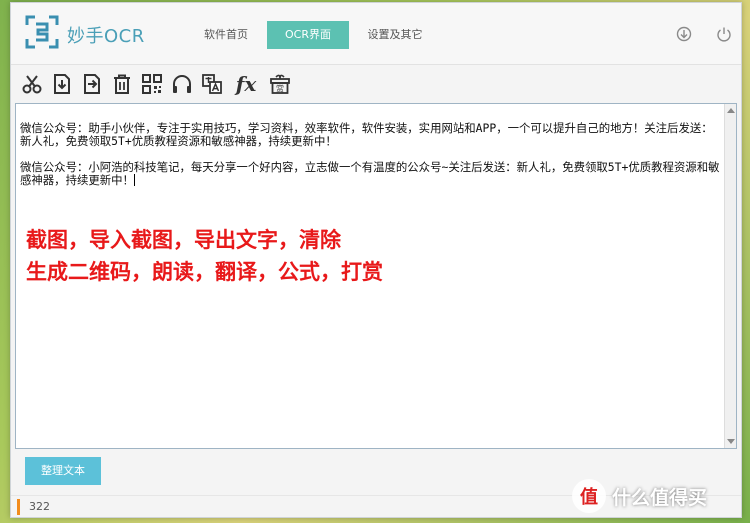 The width and height of the screenshot is (750, 523). Describe the element at coordinates (226, 35) in the screenshot. I see `tab-home: 软件首页` at that location.